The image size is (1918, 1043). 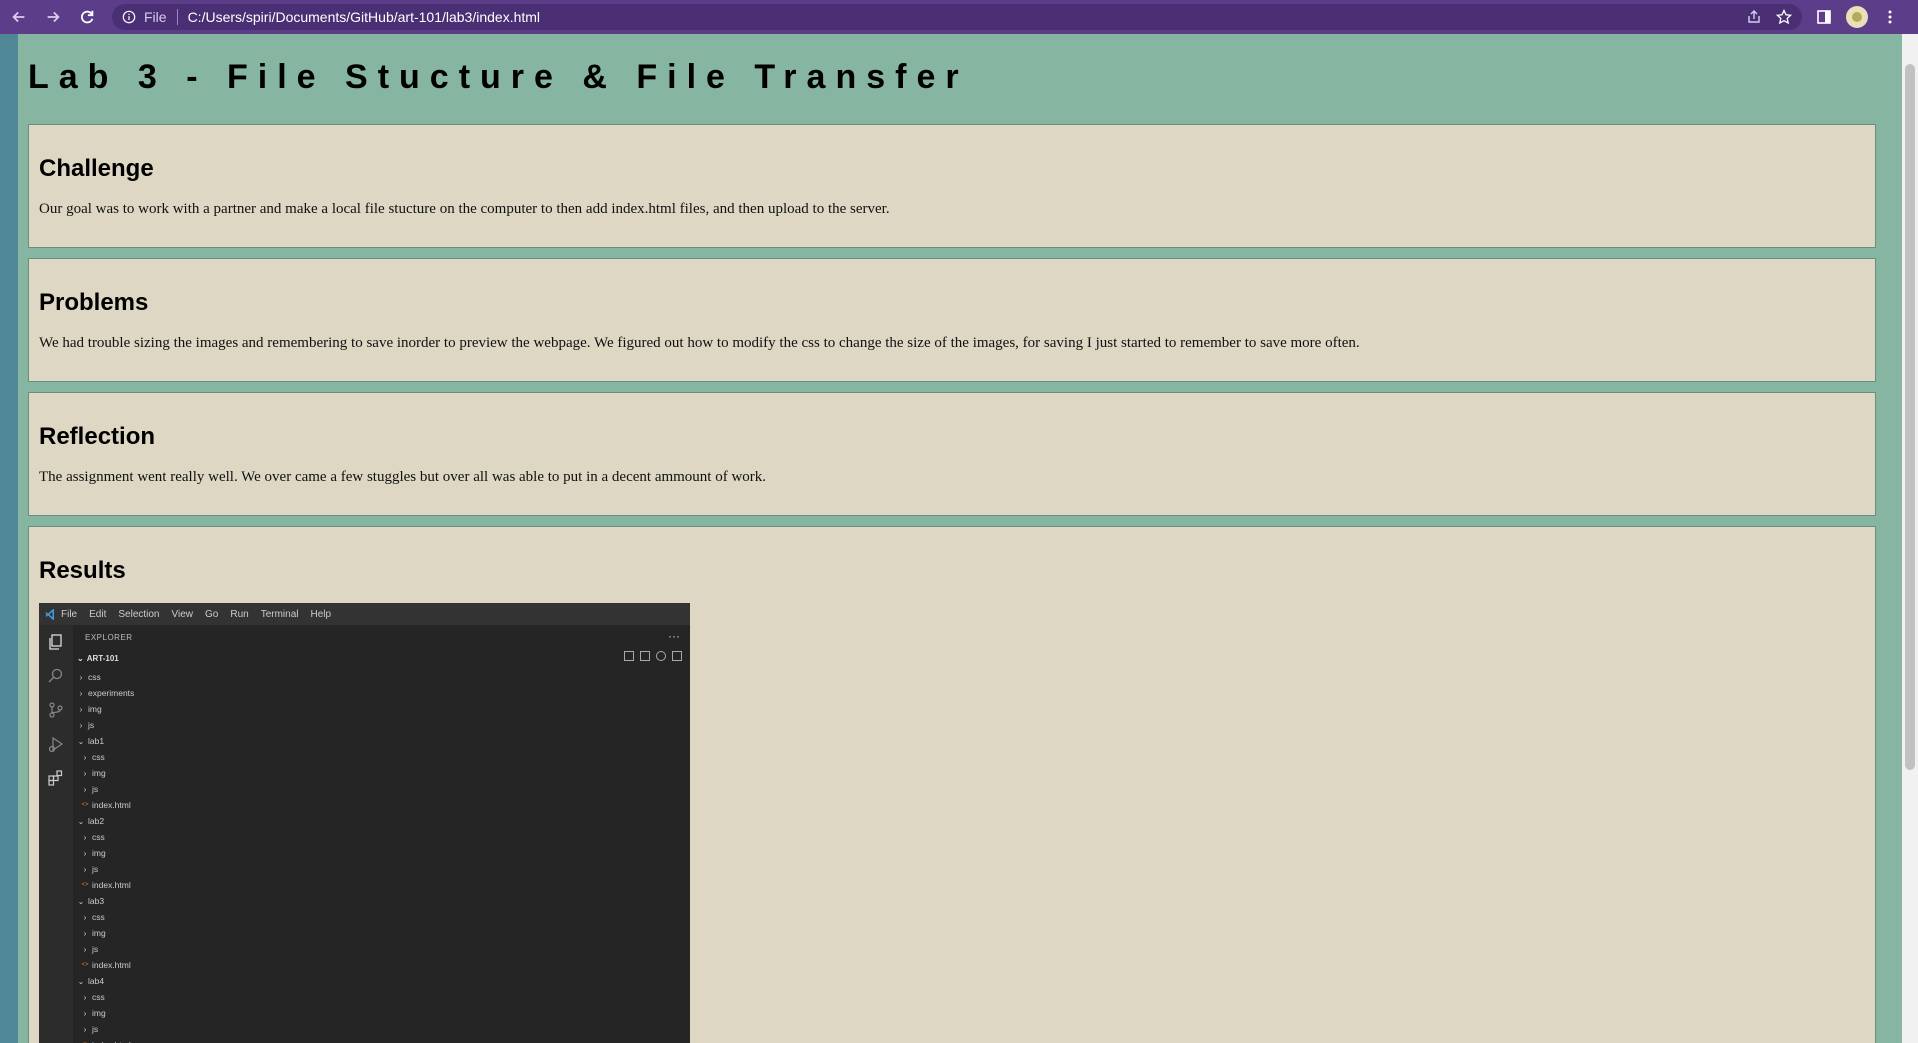 What do you see at coordinates (98, 614) in the screenshot?
I see `menu-edit: Edit` at bounding box center [98, 614].